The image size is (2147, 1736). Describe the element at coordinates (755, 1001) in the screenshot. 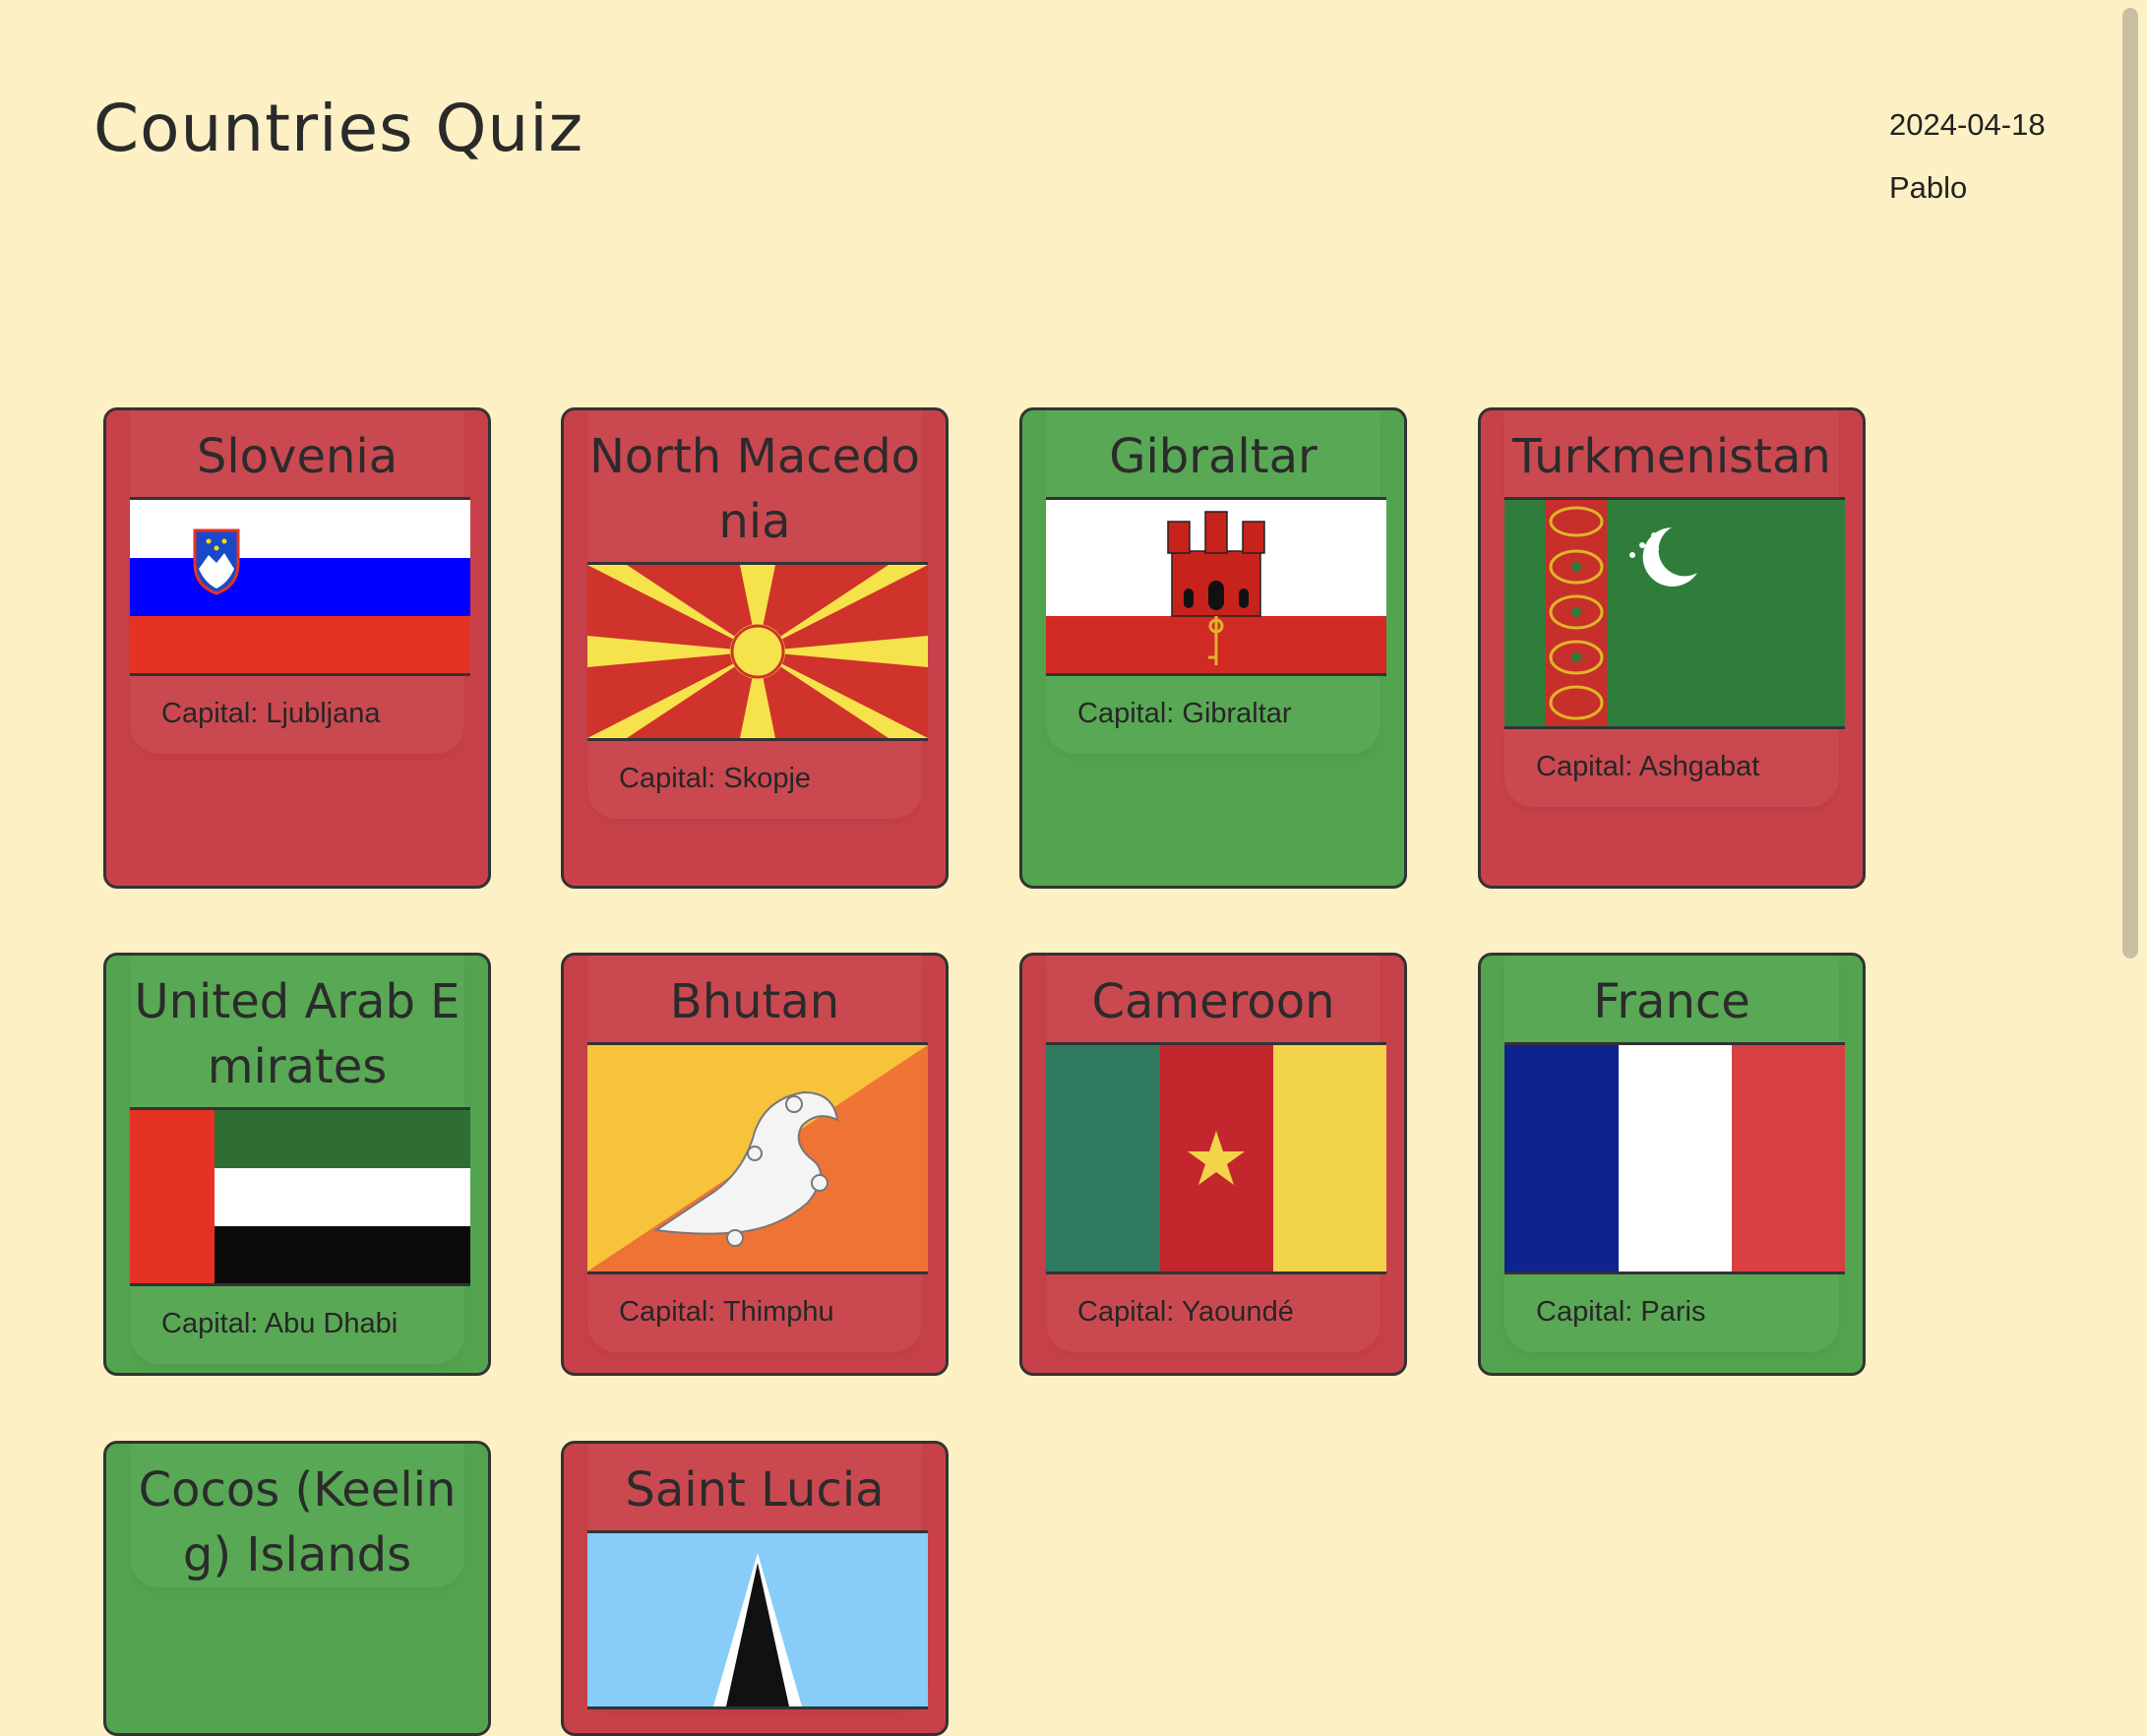

I see `country-name: Bhutan` at that location.